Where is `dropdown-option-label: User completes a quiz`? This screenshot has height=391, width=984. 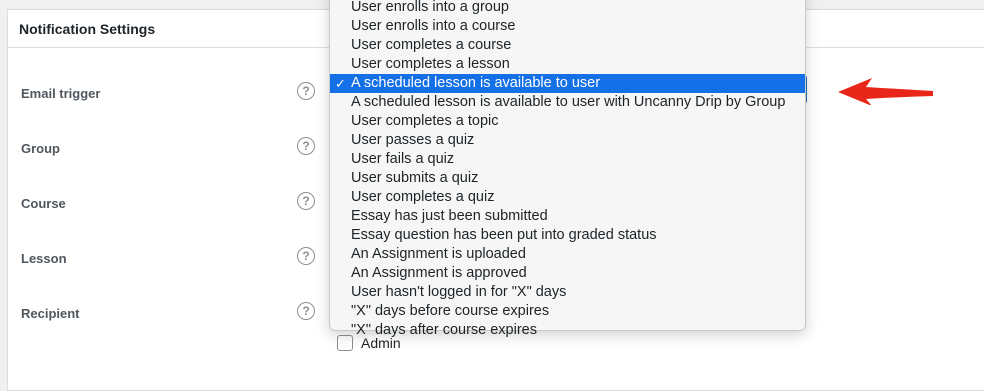
dropdown-option-label: User completes a quiz is located at coordinates (423, 197).